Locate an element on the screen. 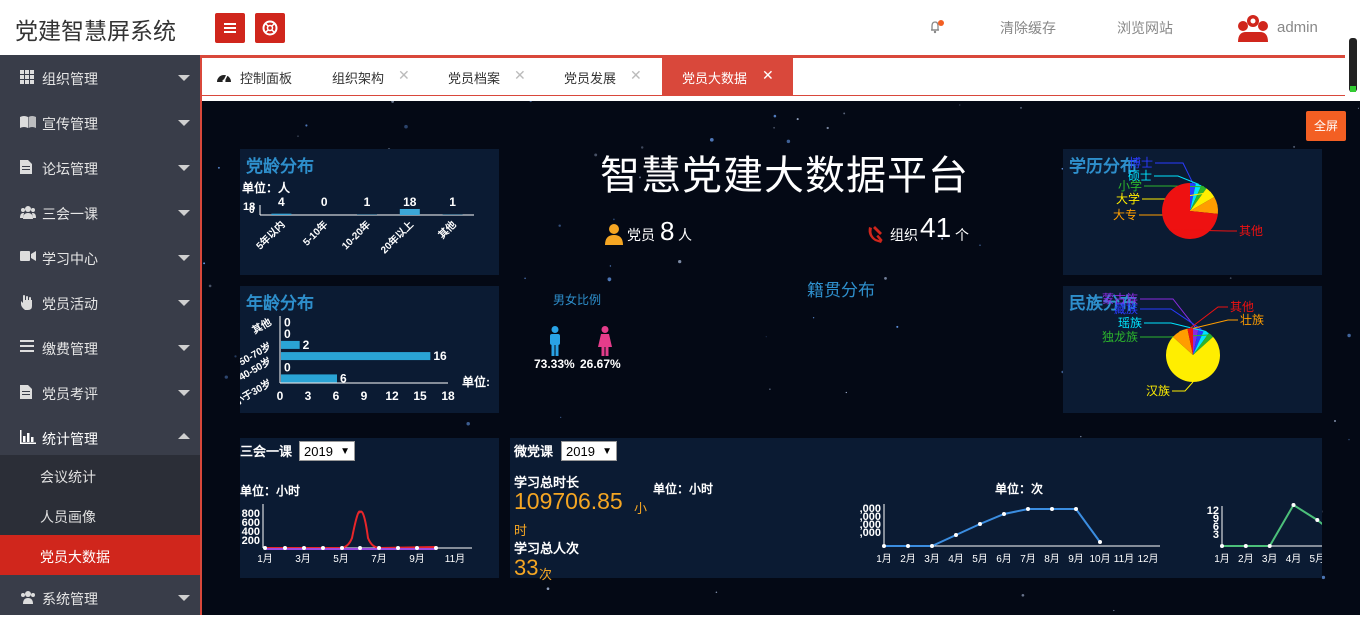 This screenshot has height=620, width=1360. chevron-up-icon is located at coordinates (184, 436).